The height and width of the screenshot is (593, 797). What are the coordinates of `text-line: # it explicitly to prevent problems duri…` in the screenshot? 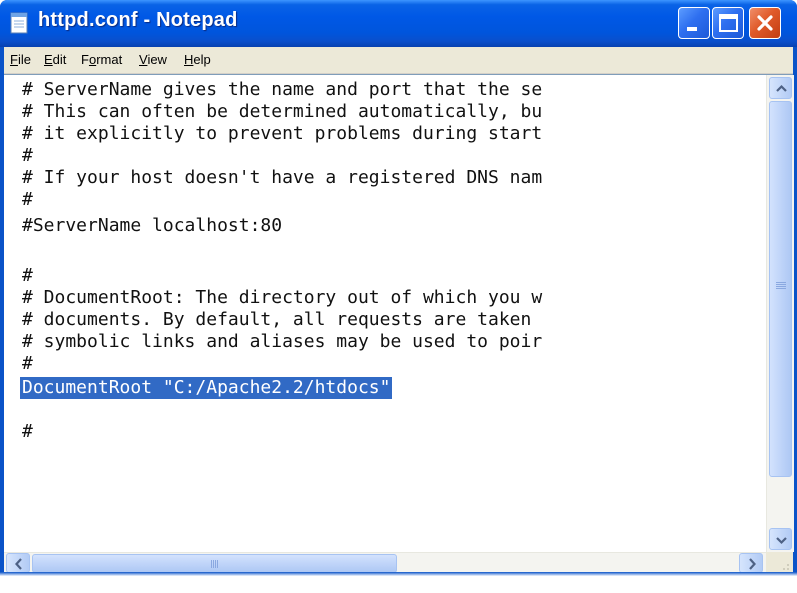 It's located at (282, 133).